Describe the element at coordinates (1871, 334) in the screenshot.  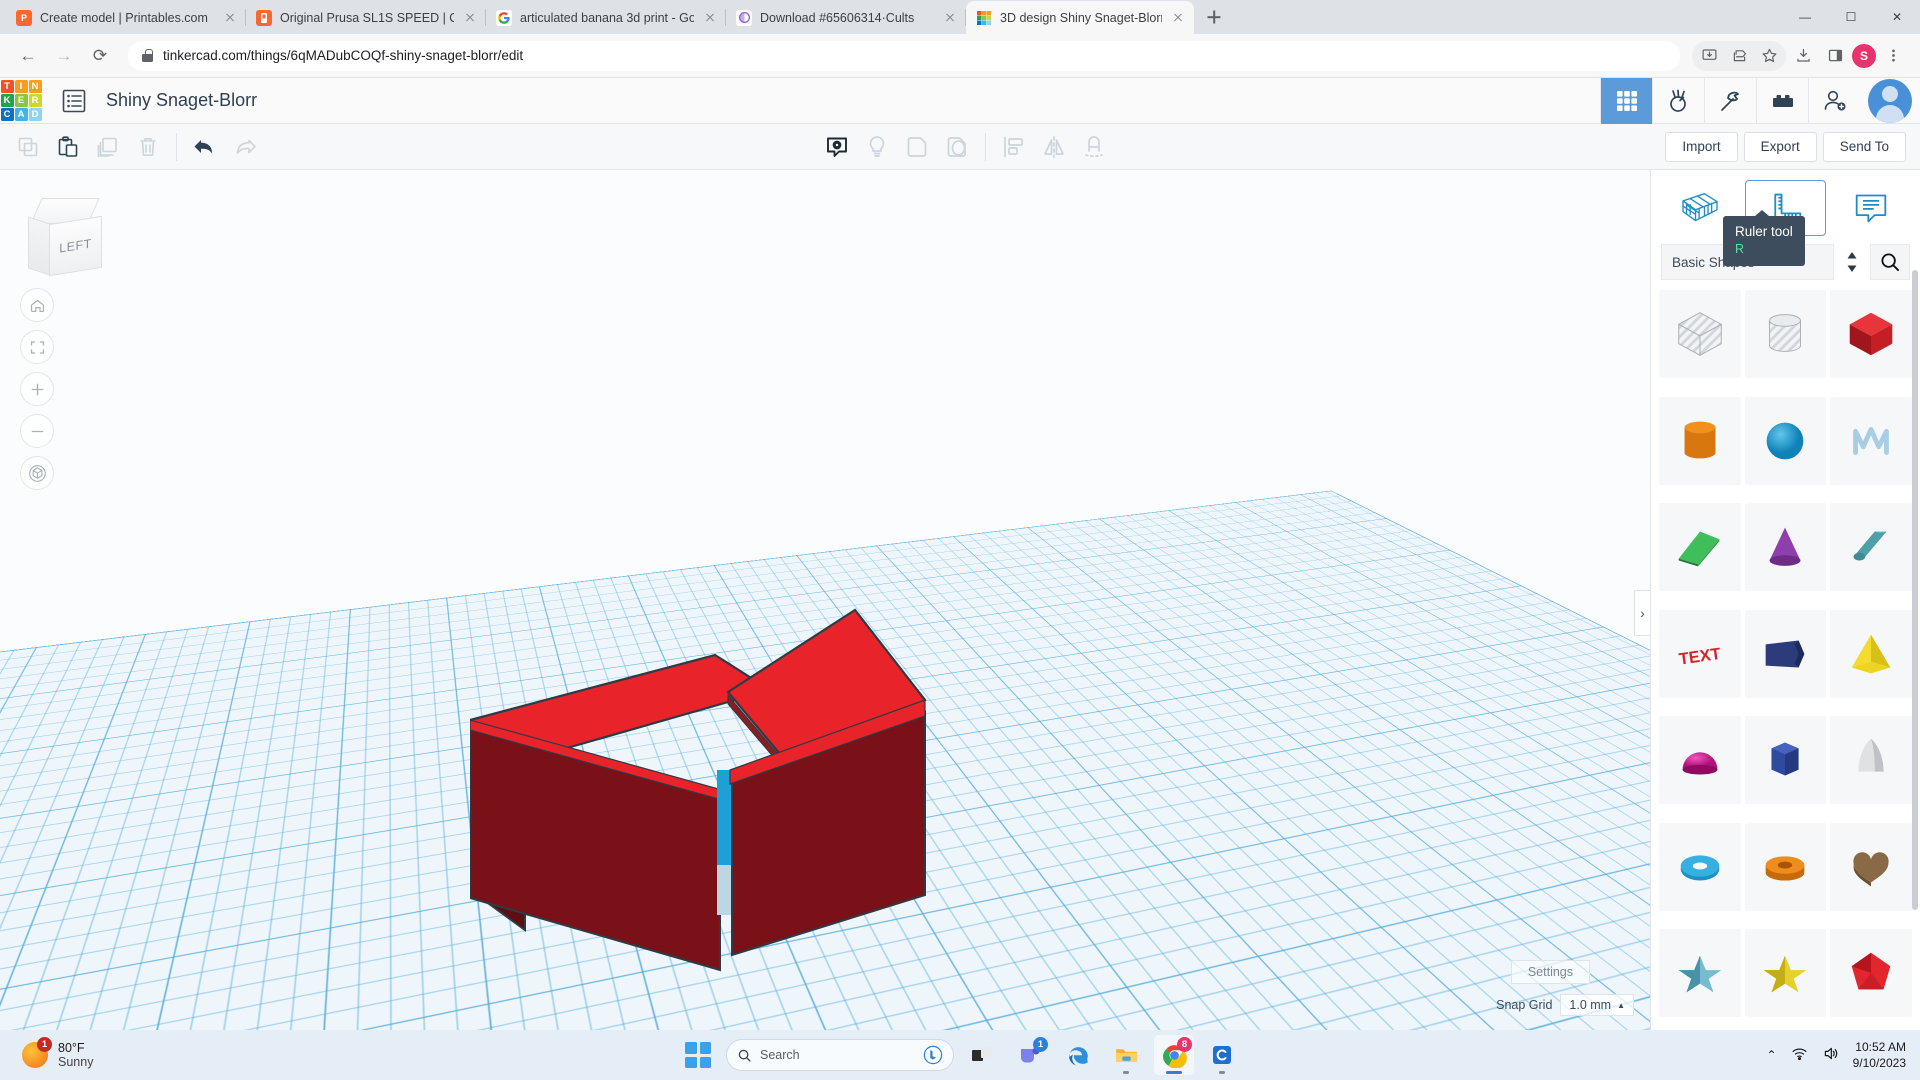
I see `shape-box` at that location.